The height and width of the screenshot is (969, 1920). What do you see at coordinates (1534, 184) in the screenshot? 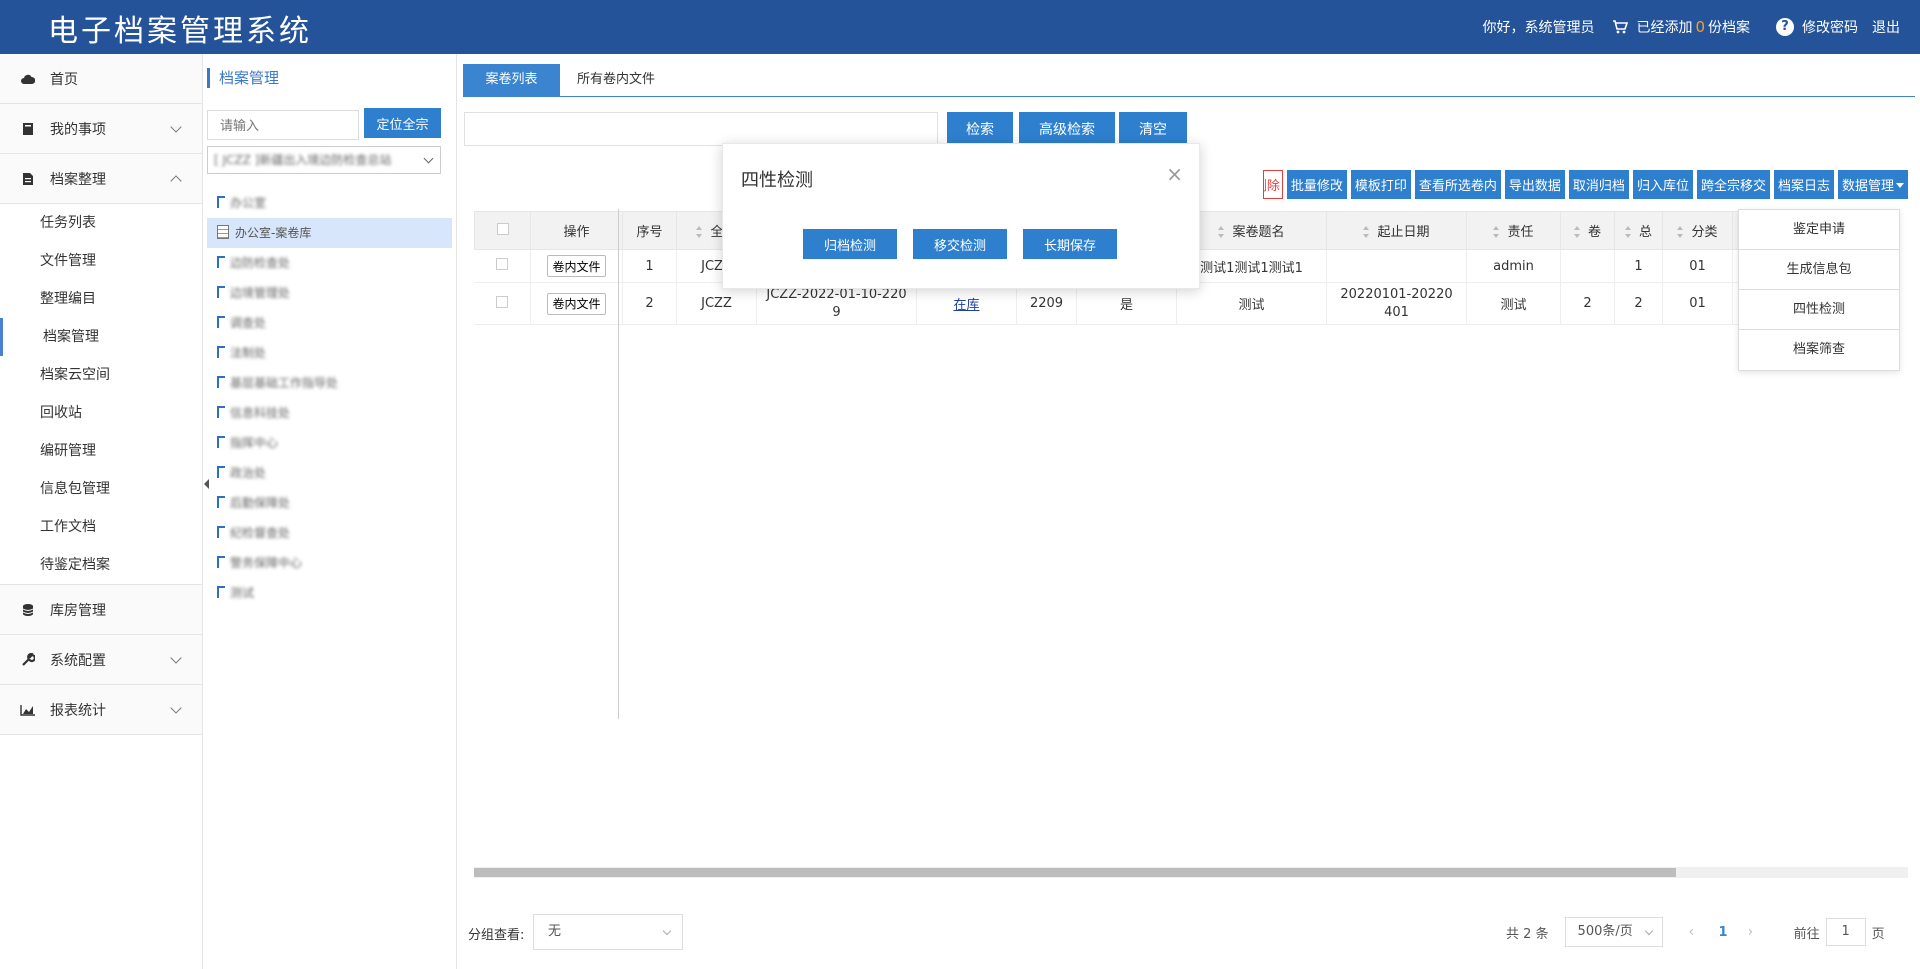
I see `export-button: 导出数据` at bounding box center [1534, 184].